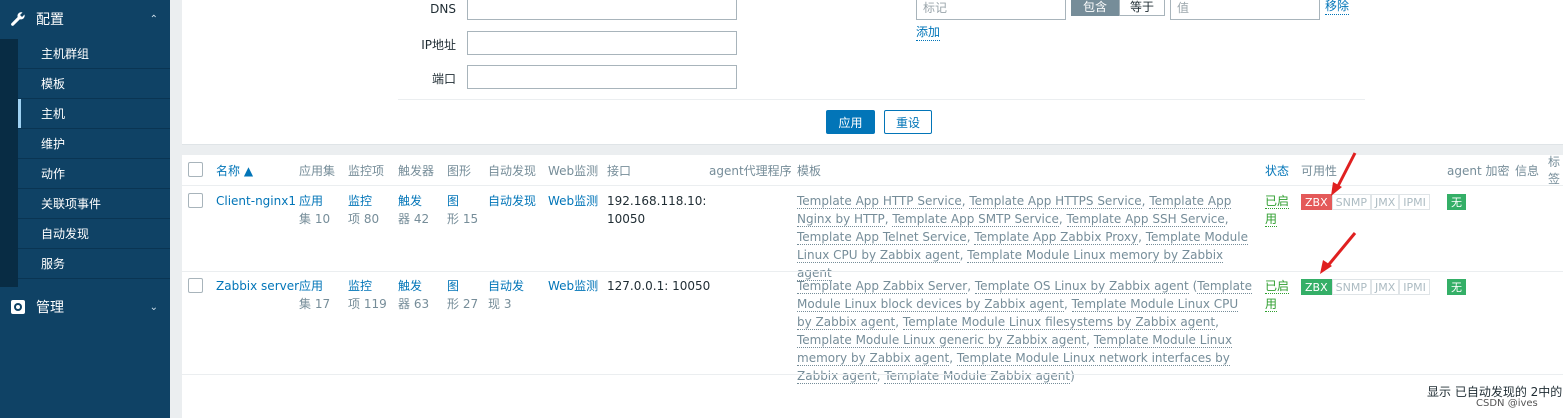 The image size is (1563, 418). I want to click on template-link: Template App Telnet Service, so click(882, 237).